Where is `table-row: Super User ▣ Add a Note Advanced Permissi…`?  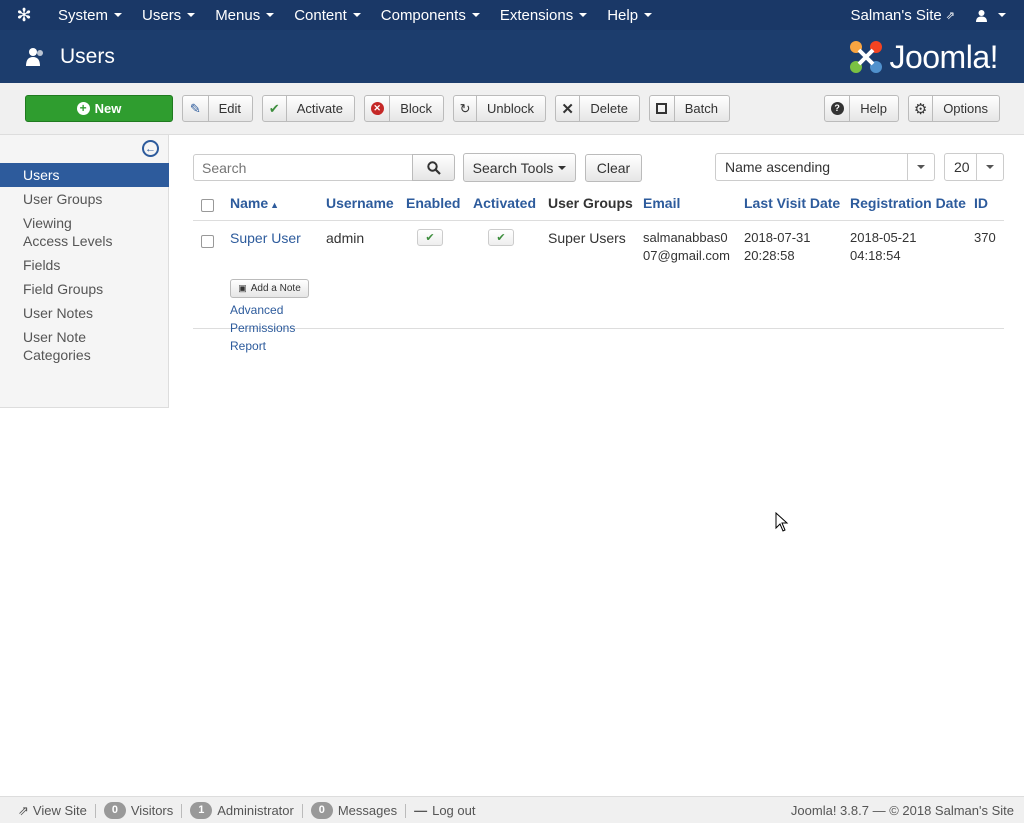
table-row: Super User ▣ Add a Note Advanced Permissi… is located at coordinates (598, 287).